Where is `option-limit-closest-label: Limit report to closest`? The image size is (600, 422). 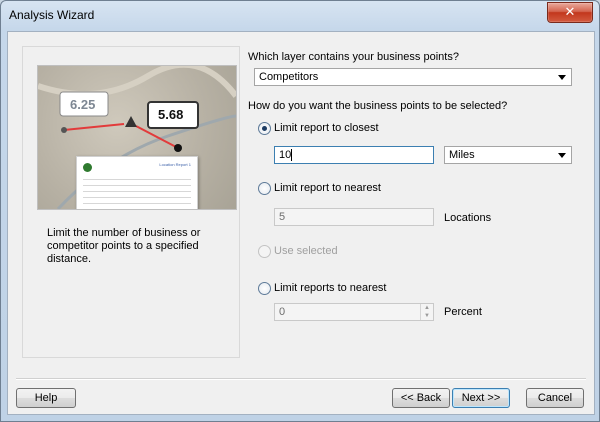 option-limit-closest-label: Limit report to closest is located at coordinates (326, 128).